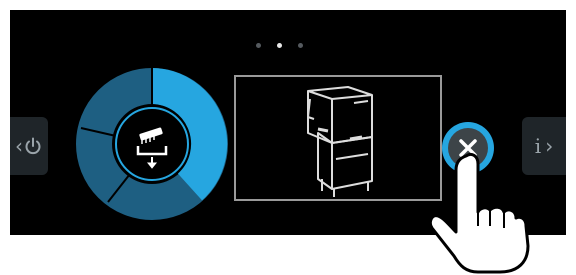  I want to click on power-icon, so click(33, 146).